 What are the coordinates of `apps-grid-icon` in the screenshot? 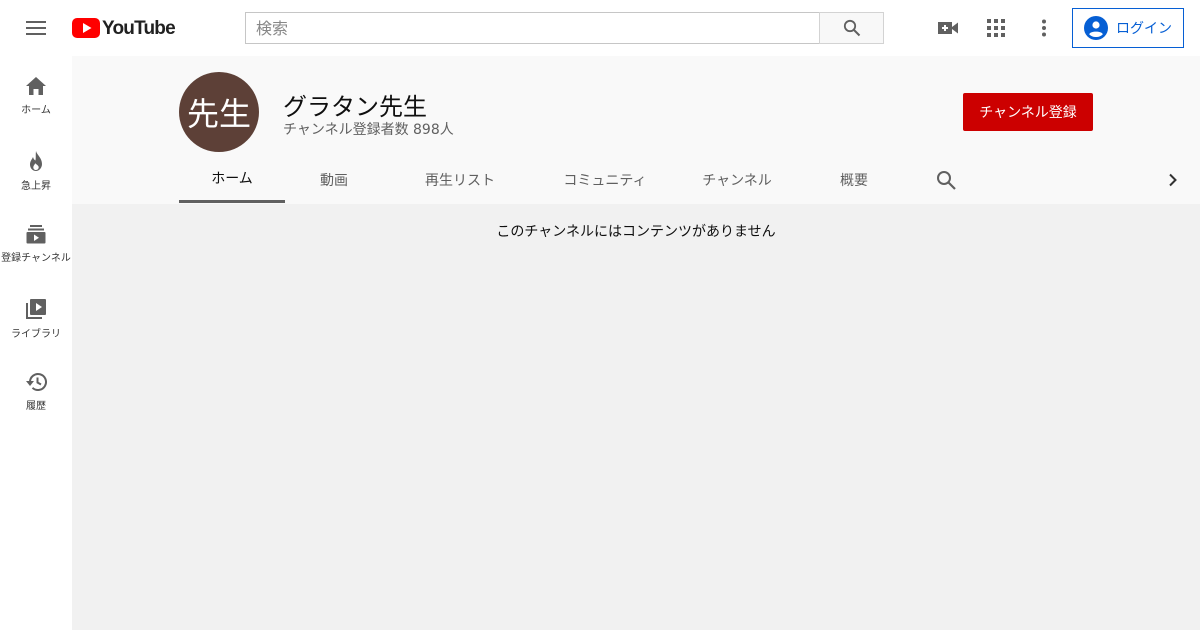 It's located at (996, 28).